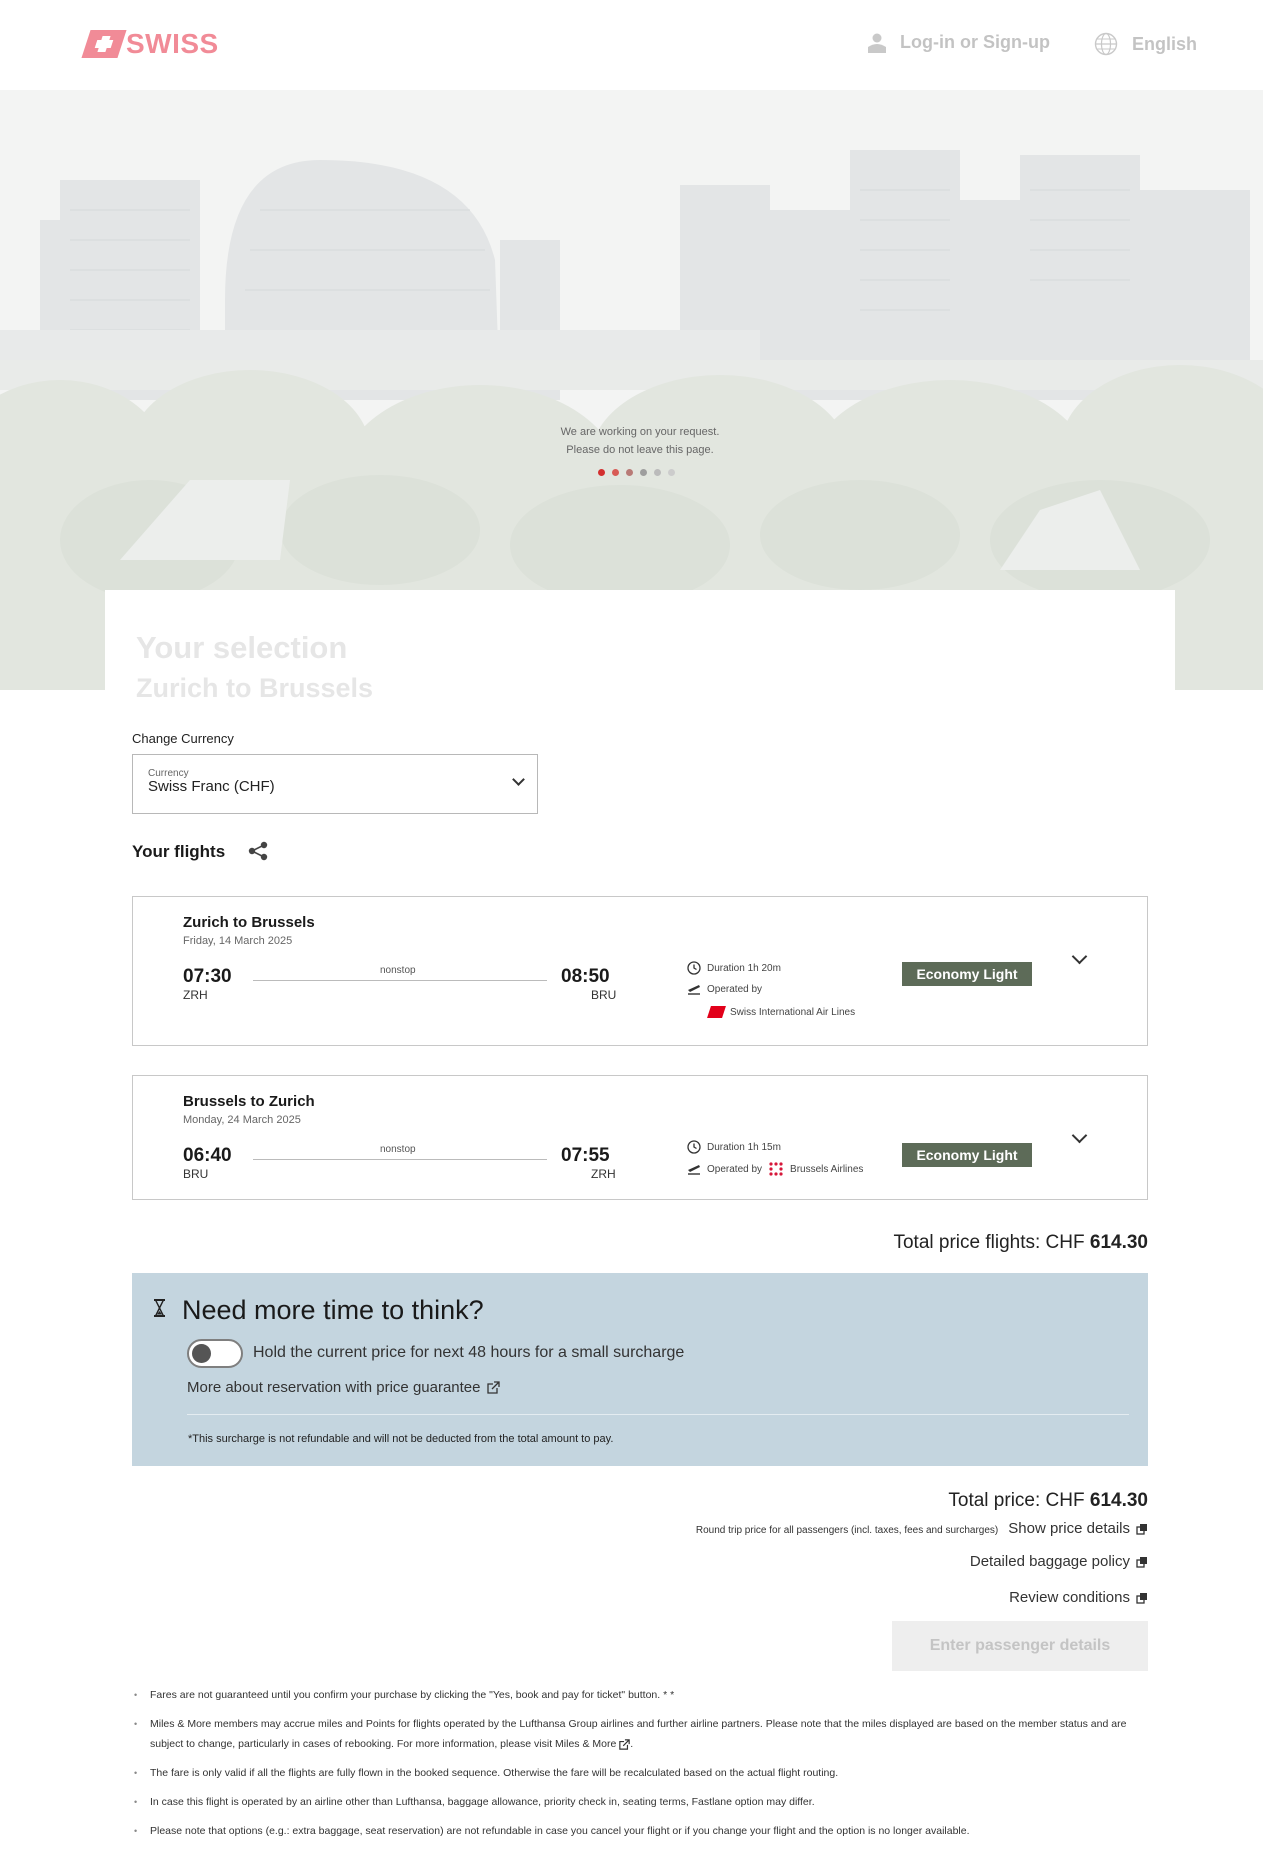  Describe the element at coordinates (179, 851) in the screenshot. I see `your-flights-title: Your flights` at that location.